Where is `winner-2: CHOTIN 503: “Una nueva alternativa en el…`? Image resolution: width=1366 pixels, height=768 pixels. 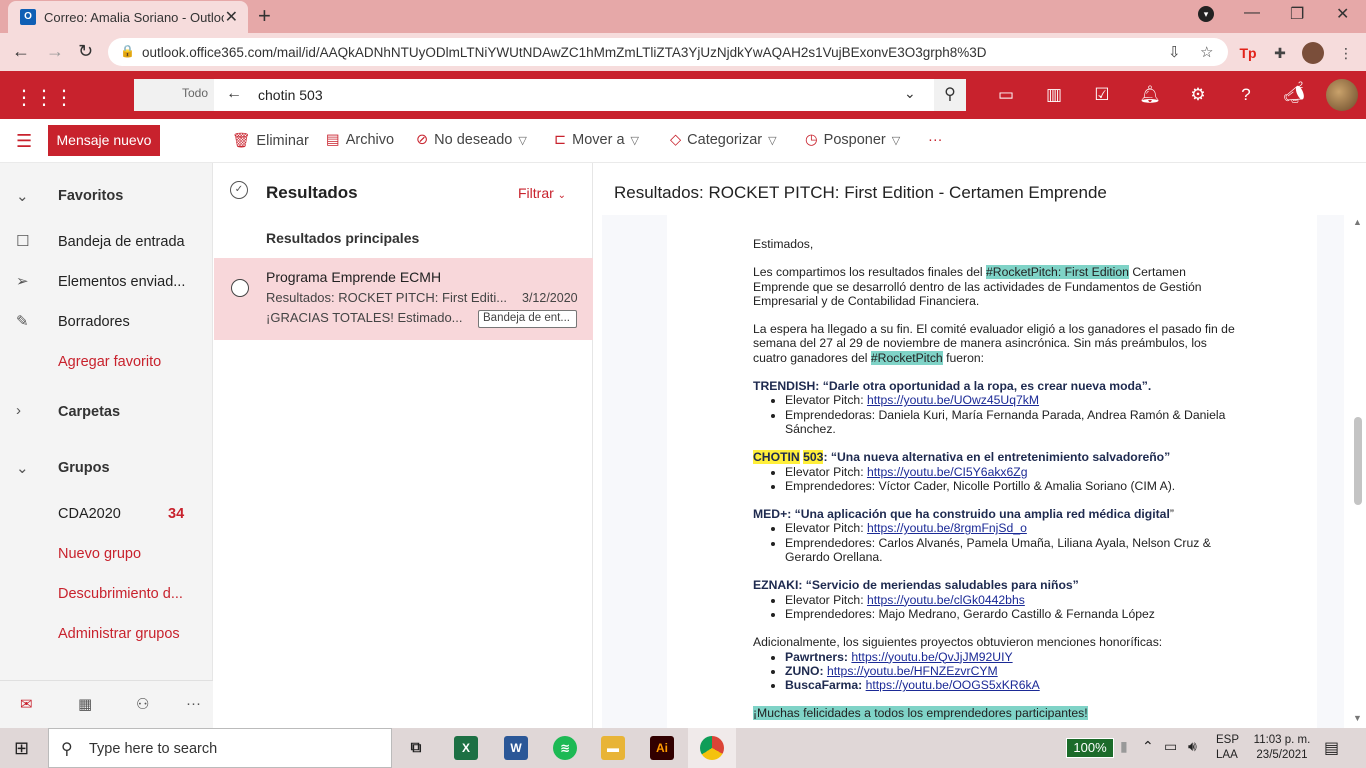 winner-2: CHOTIN 503: “Una nueva alternativa en el… is located at coordinates (998, 457).